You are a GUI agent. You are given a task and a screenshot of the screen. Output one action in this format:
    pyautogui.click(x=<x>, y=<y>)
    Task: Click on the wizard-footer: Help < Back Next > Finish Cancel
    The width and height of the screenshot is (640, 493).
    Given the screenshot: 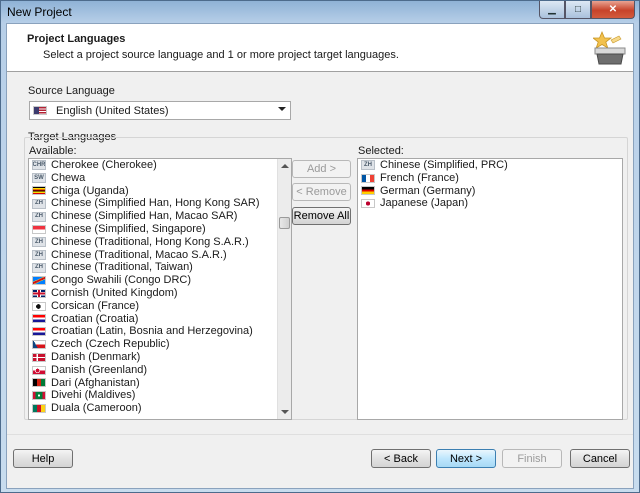 What is the action you would take?
    pyautogui.click(x=320, y=461)
    